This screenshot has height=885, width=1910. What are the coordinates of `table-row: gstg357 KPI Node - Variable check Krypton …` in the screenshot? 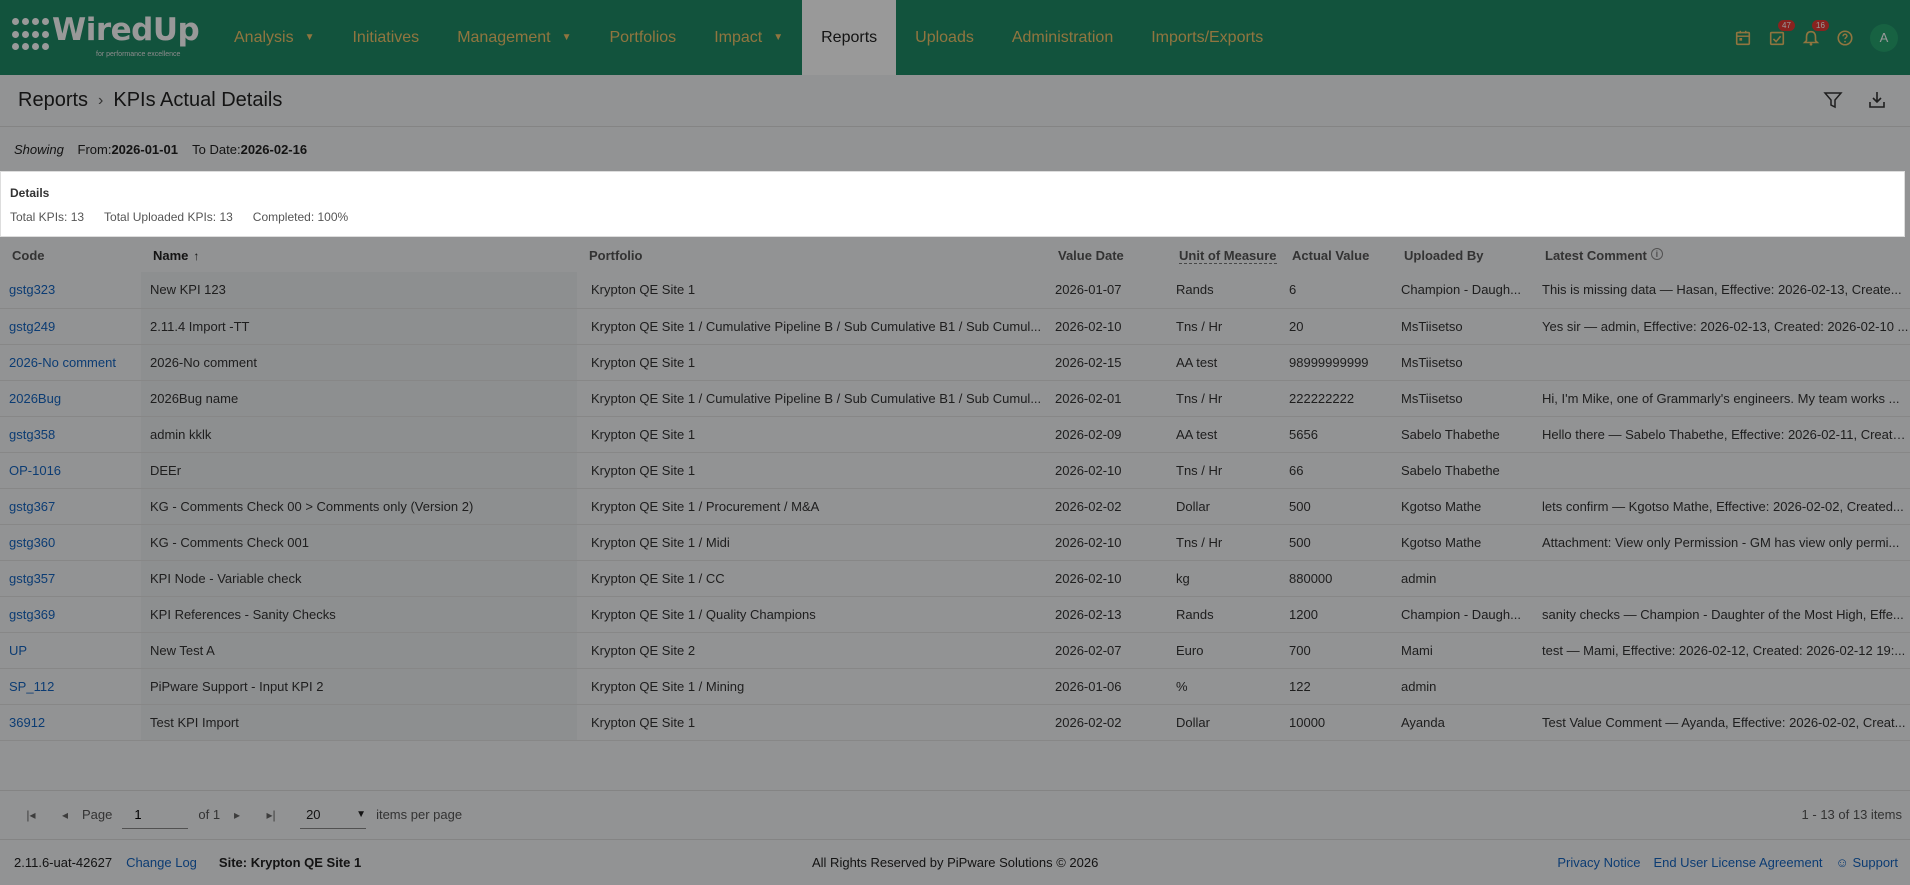 It's located at (955, 578).